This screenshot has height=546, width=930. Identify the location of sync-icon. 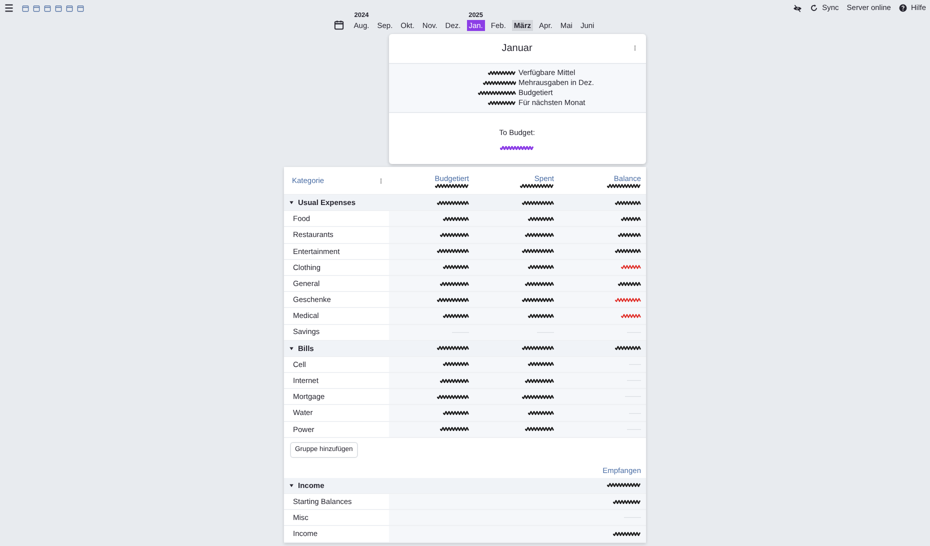
(814, 8).